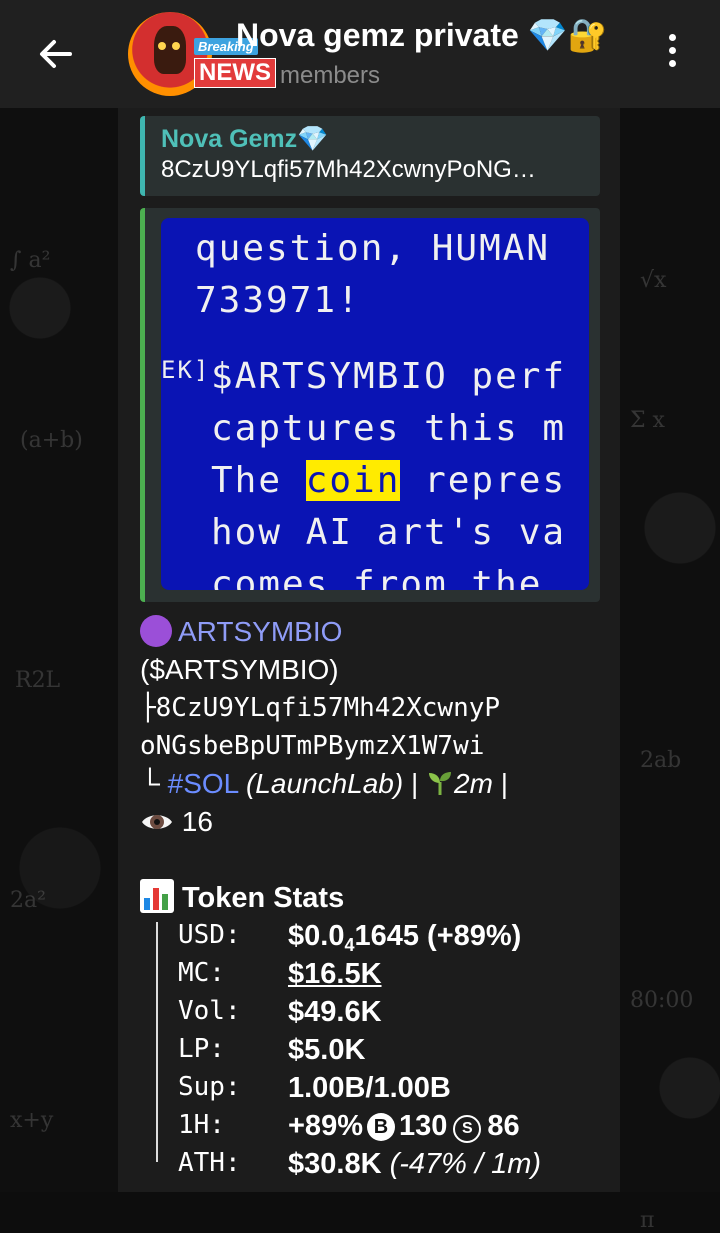  Describe the element at coordinates (465, 1164) in the screenshot. I see `ath-change: (-47% / 1m)` at that location.